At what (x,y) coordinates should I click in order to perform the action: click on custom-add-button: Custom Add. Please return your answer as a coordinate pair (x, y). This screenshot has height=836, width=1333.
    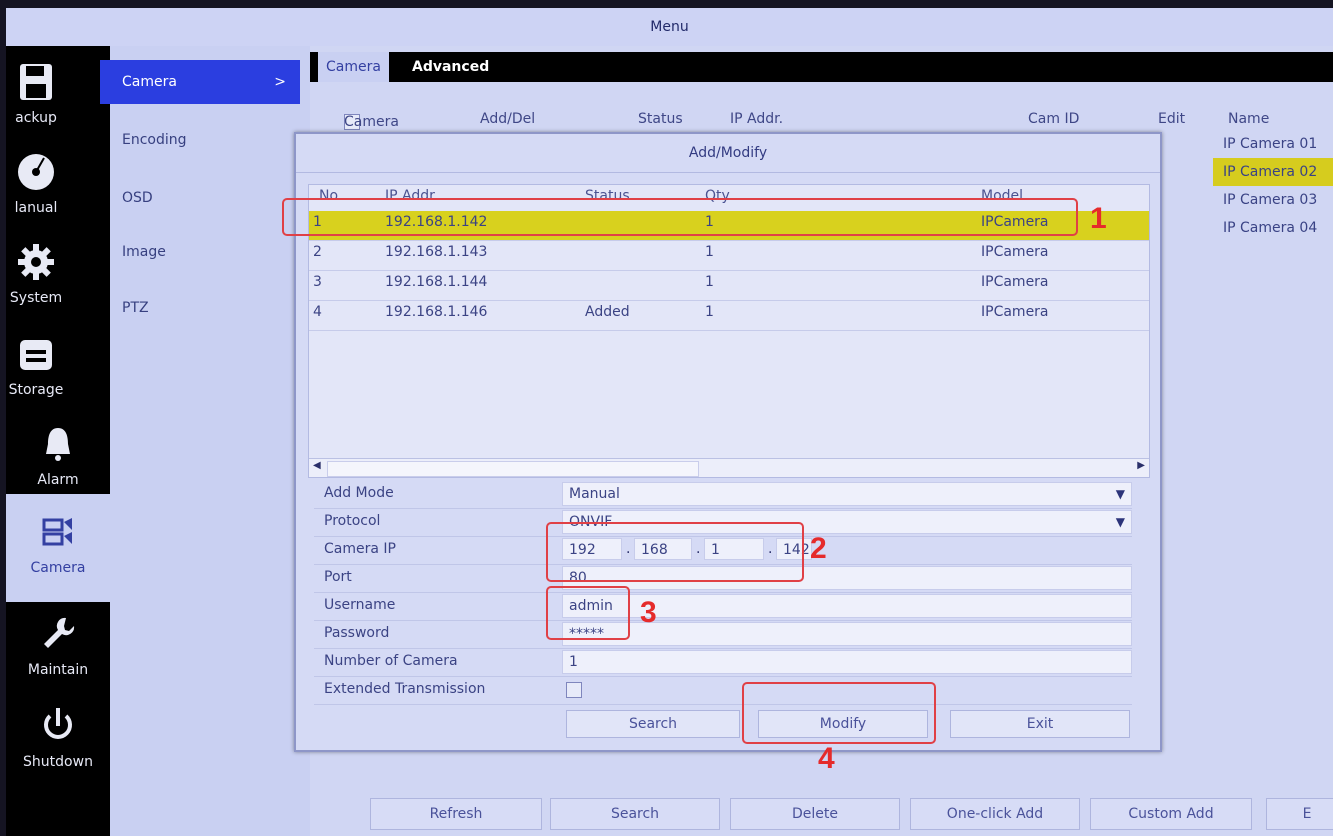
    Looking at the image, I should click on (1171, 814).